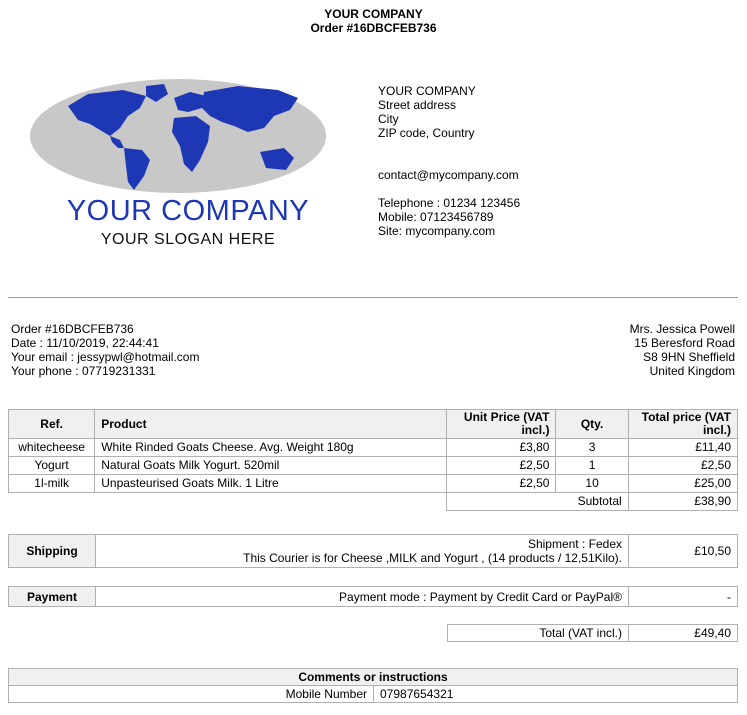  I want to click on recipient-country: United Kingdom, so click(692, 371).